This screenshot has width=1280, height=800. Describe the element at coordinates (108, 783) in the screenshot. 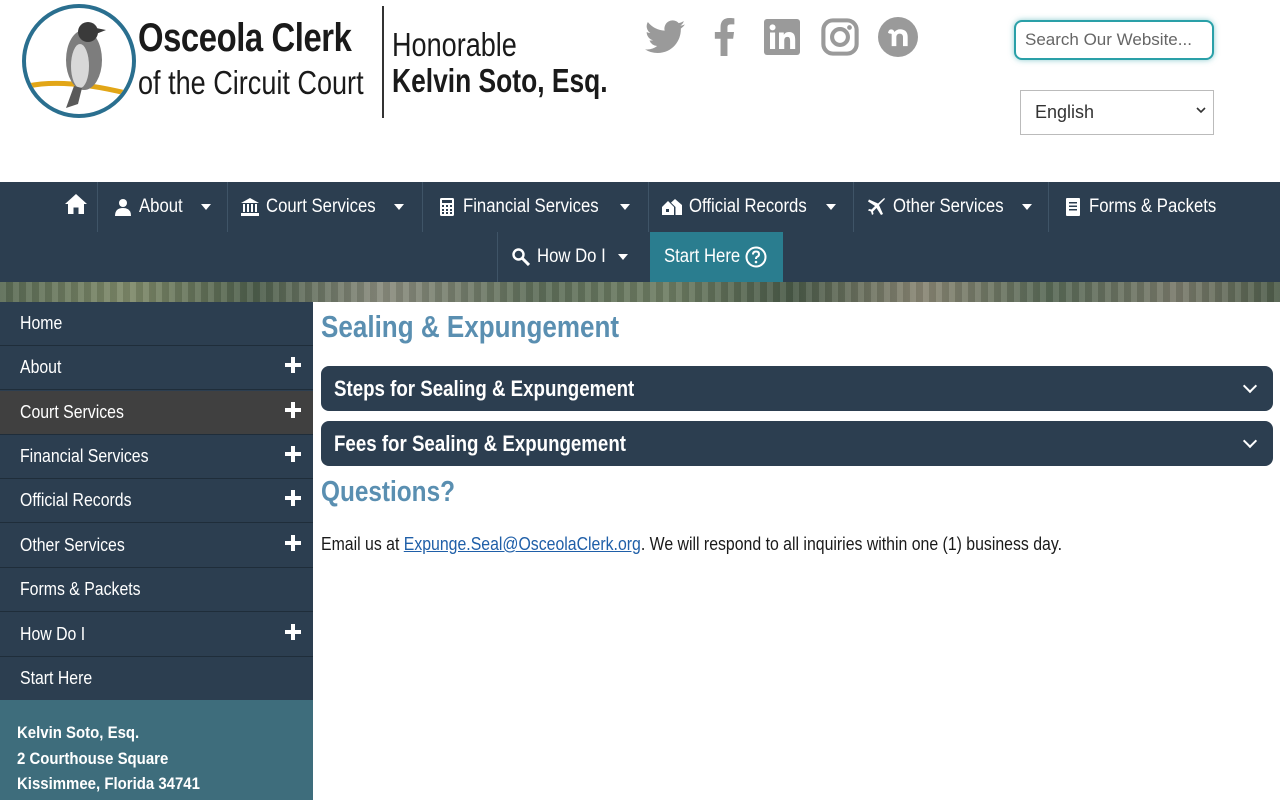

I see `address-city: Kissimmee, Florida 34741` at that location.